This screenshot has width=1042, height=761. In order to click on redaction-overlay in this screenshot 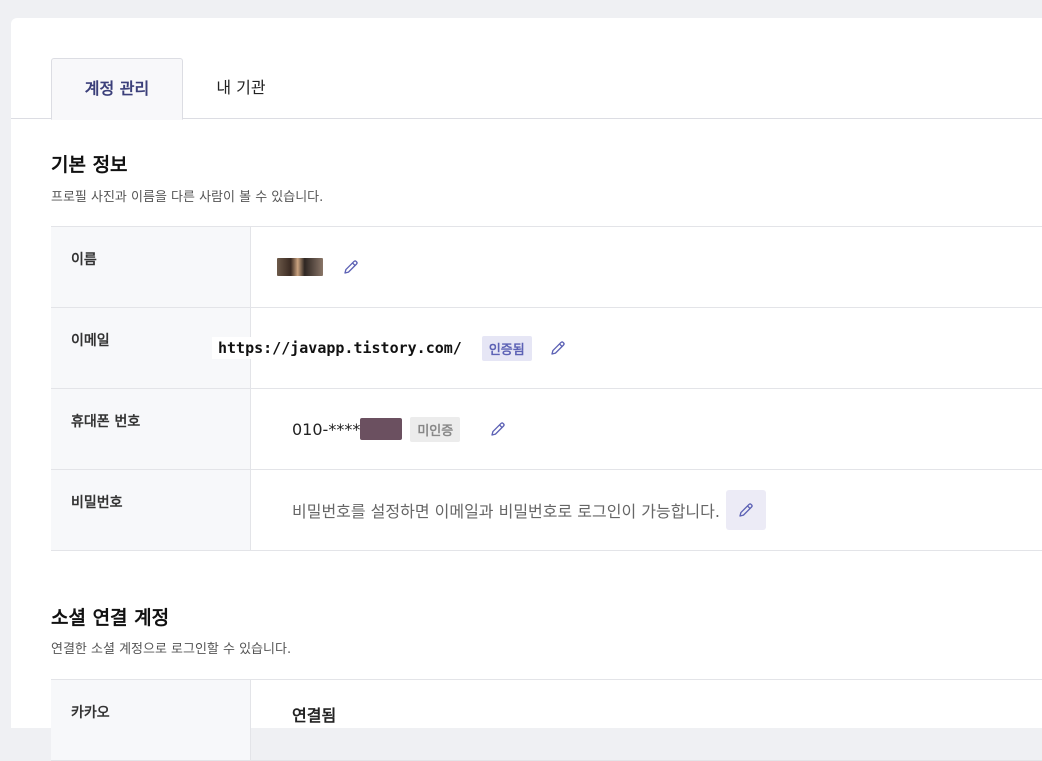, I will do `click(381, 429)`.